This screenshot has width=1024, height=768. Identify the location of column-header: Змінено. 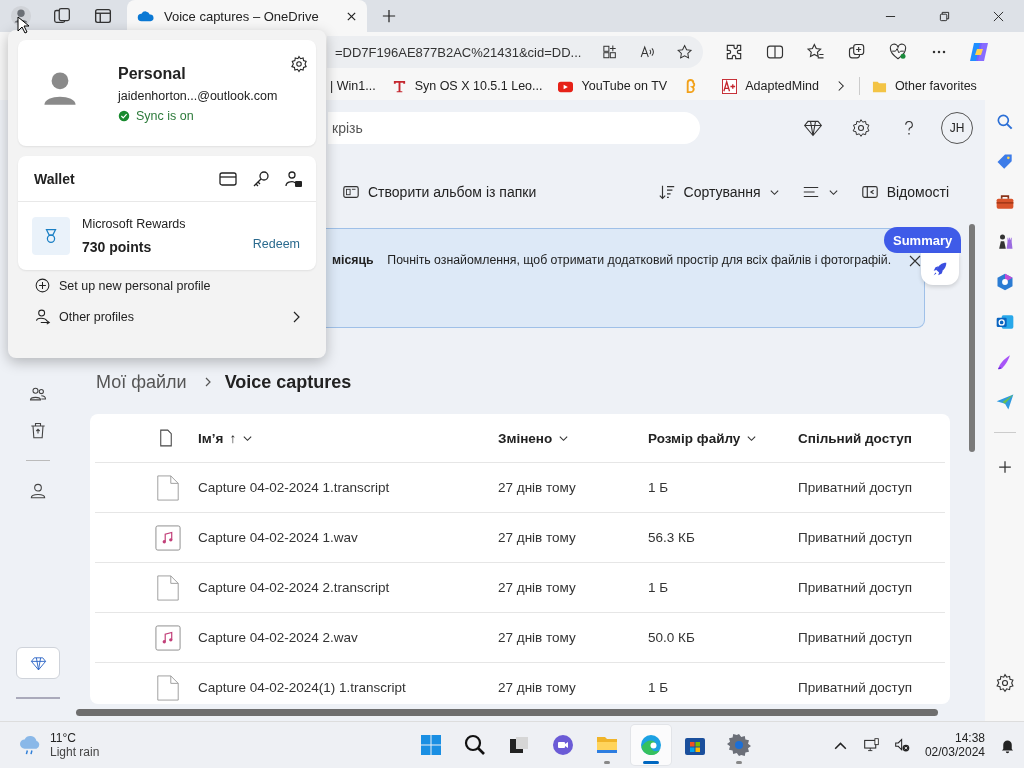
(573, 438).